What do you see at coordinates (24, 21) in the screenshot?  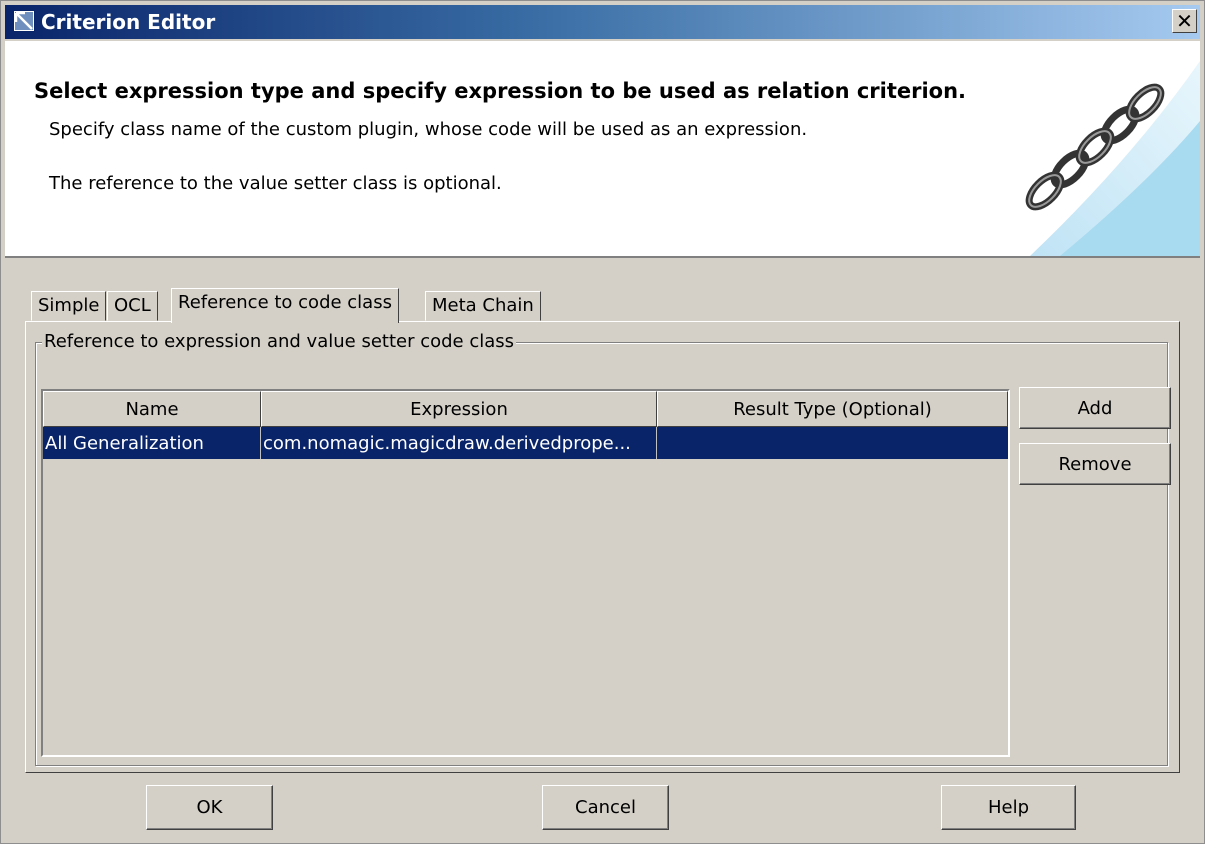 I see `app-icon` at bounding box center [24, 21].